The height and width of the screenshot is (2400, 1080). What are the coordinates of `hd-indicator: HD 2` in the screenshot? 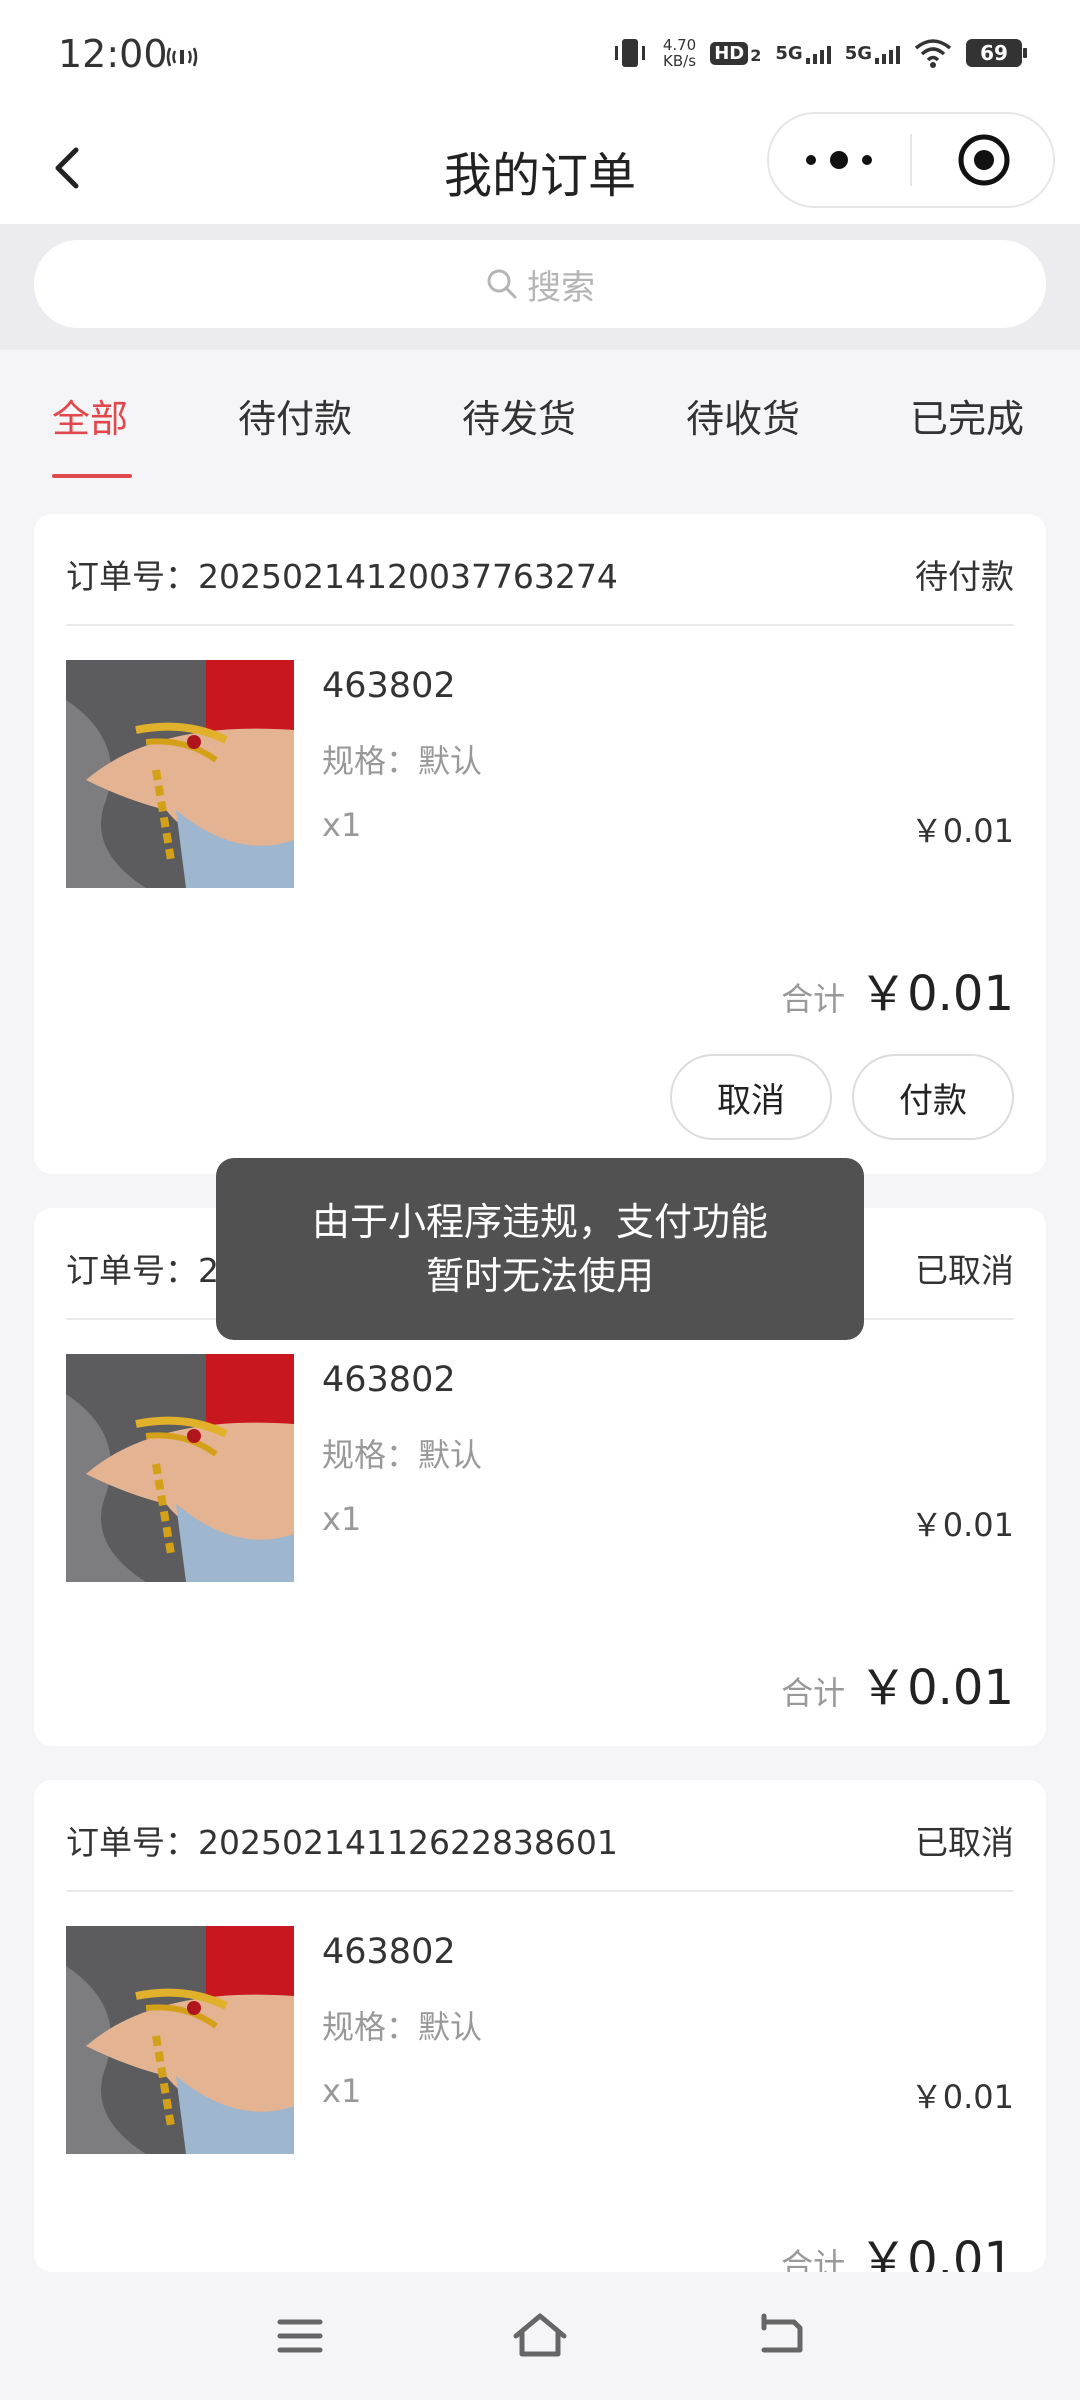 It's located at (736, 53).